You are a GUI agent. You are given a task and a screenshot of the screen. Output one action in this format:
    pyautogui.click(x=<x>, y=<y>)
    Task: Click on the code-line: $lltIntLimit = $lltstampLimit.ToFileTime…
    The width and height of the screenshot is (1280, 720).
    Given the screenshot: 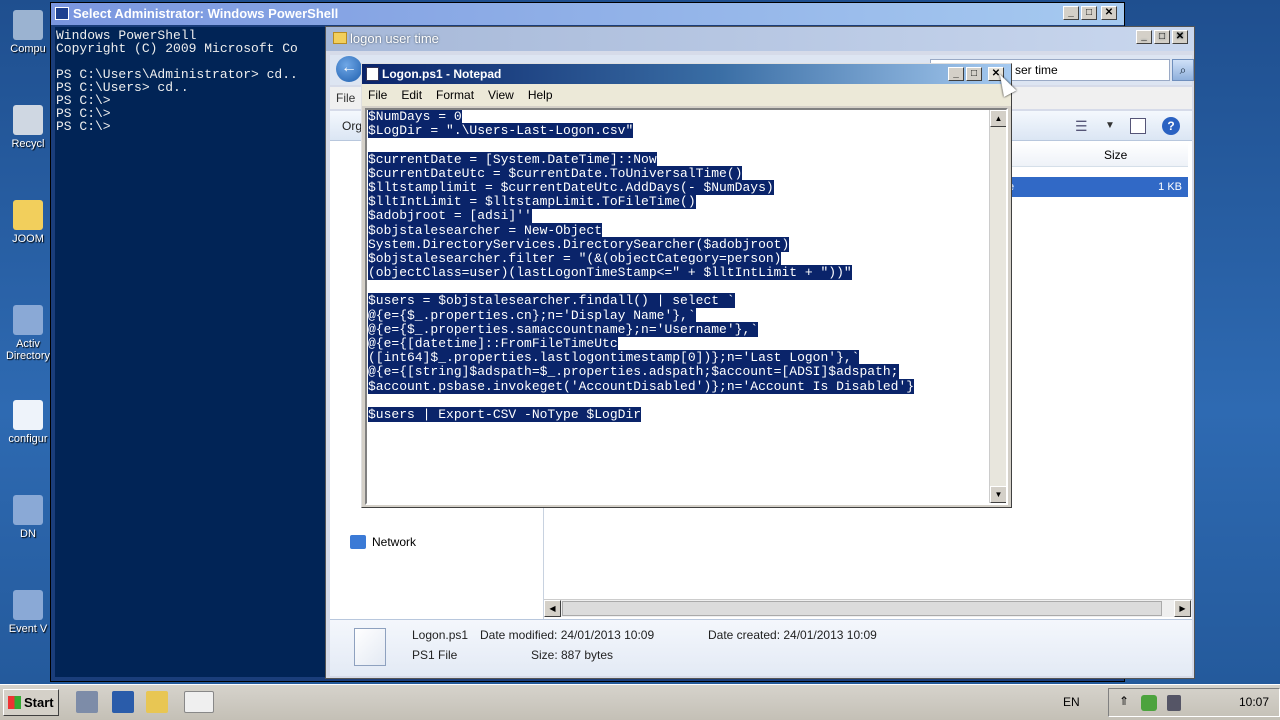 What is the action you would take?
    pyautogui.click(x=678, y=202)
    